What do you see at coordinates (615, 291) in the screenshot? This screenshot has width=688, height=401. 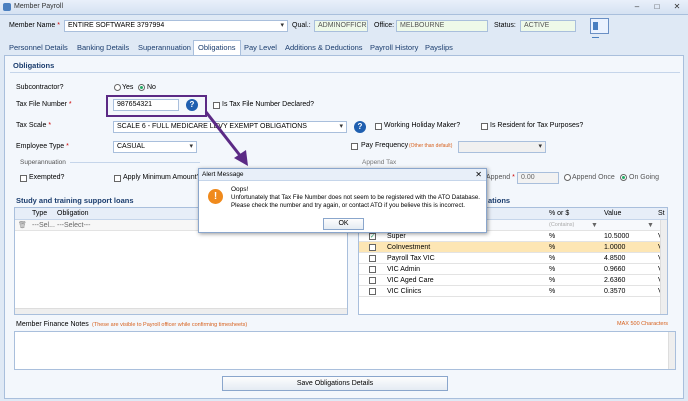 I see `row-value: 0.3570` at bounding box center [615, 291].